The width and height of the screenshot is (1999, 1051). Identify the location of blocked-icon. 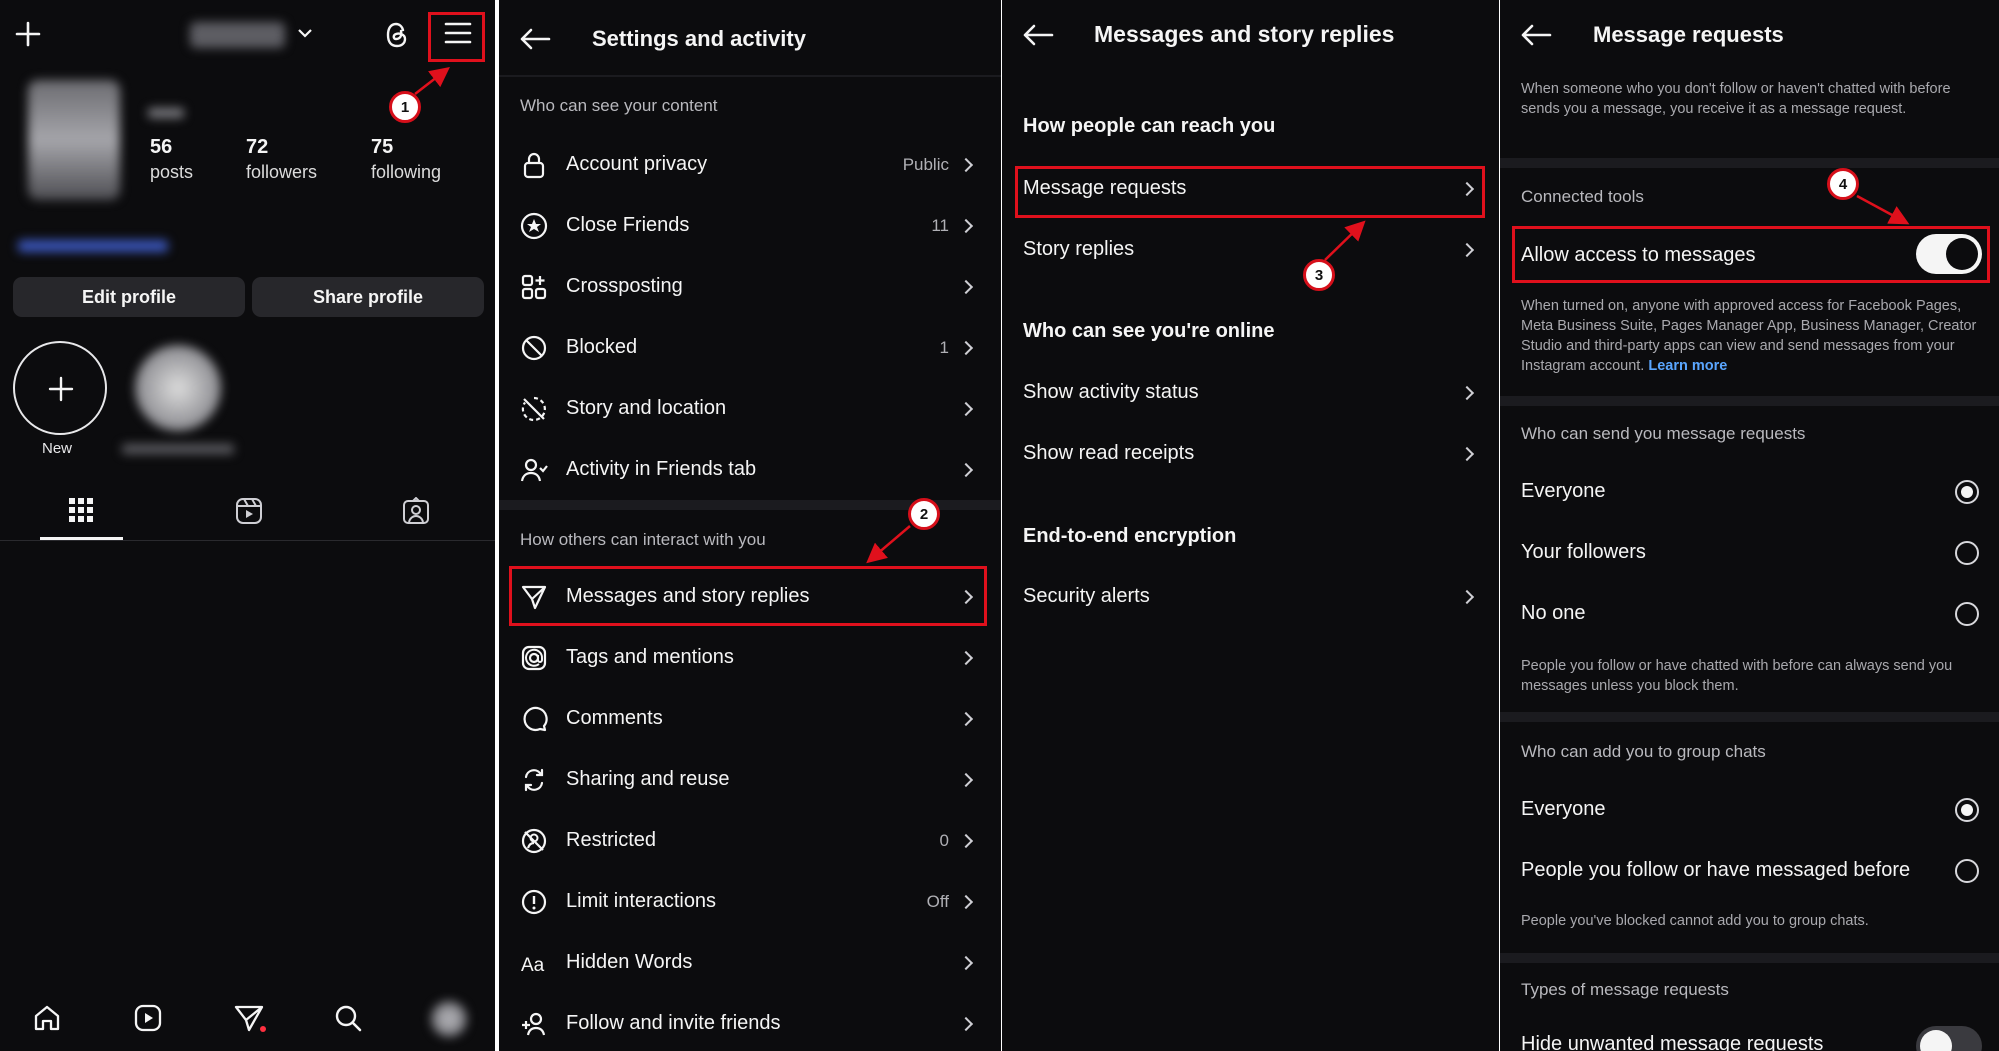
(534, 348).